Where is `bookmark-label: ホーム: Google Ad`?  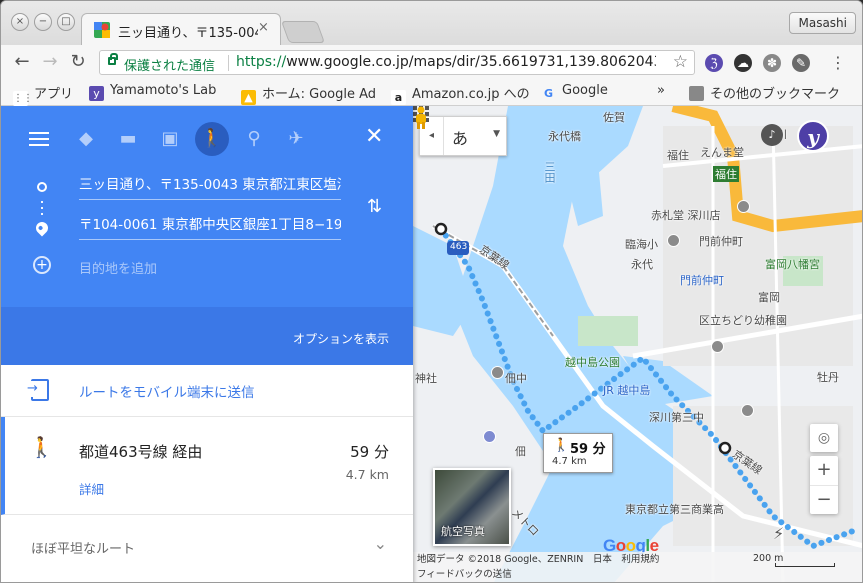
bookmark-label: ホーム: Google Ad is located at coordinates (319, 94).